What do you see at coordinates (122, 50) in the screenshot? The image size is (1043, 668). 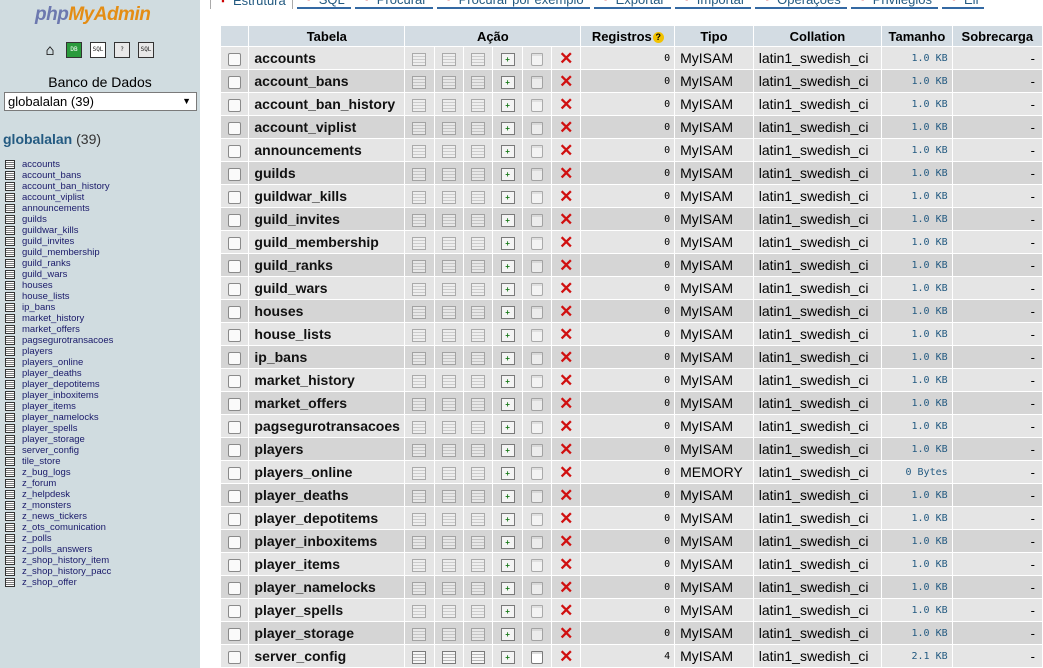 I see `docs-icon: ?` at bounding box center [122, 50].